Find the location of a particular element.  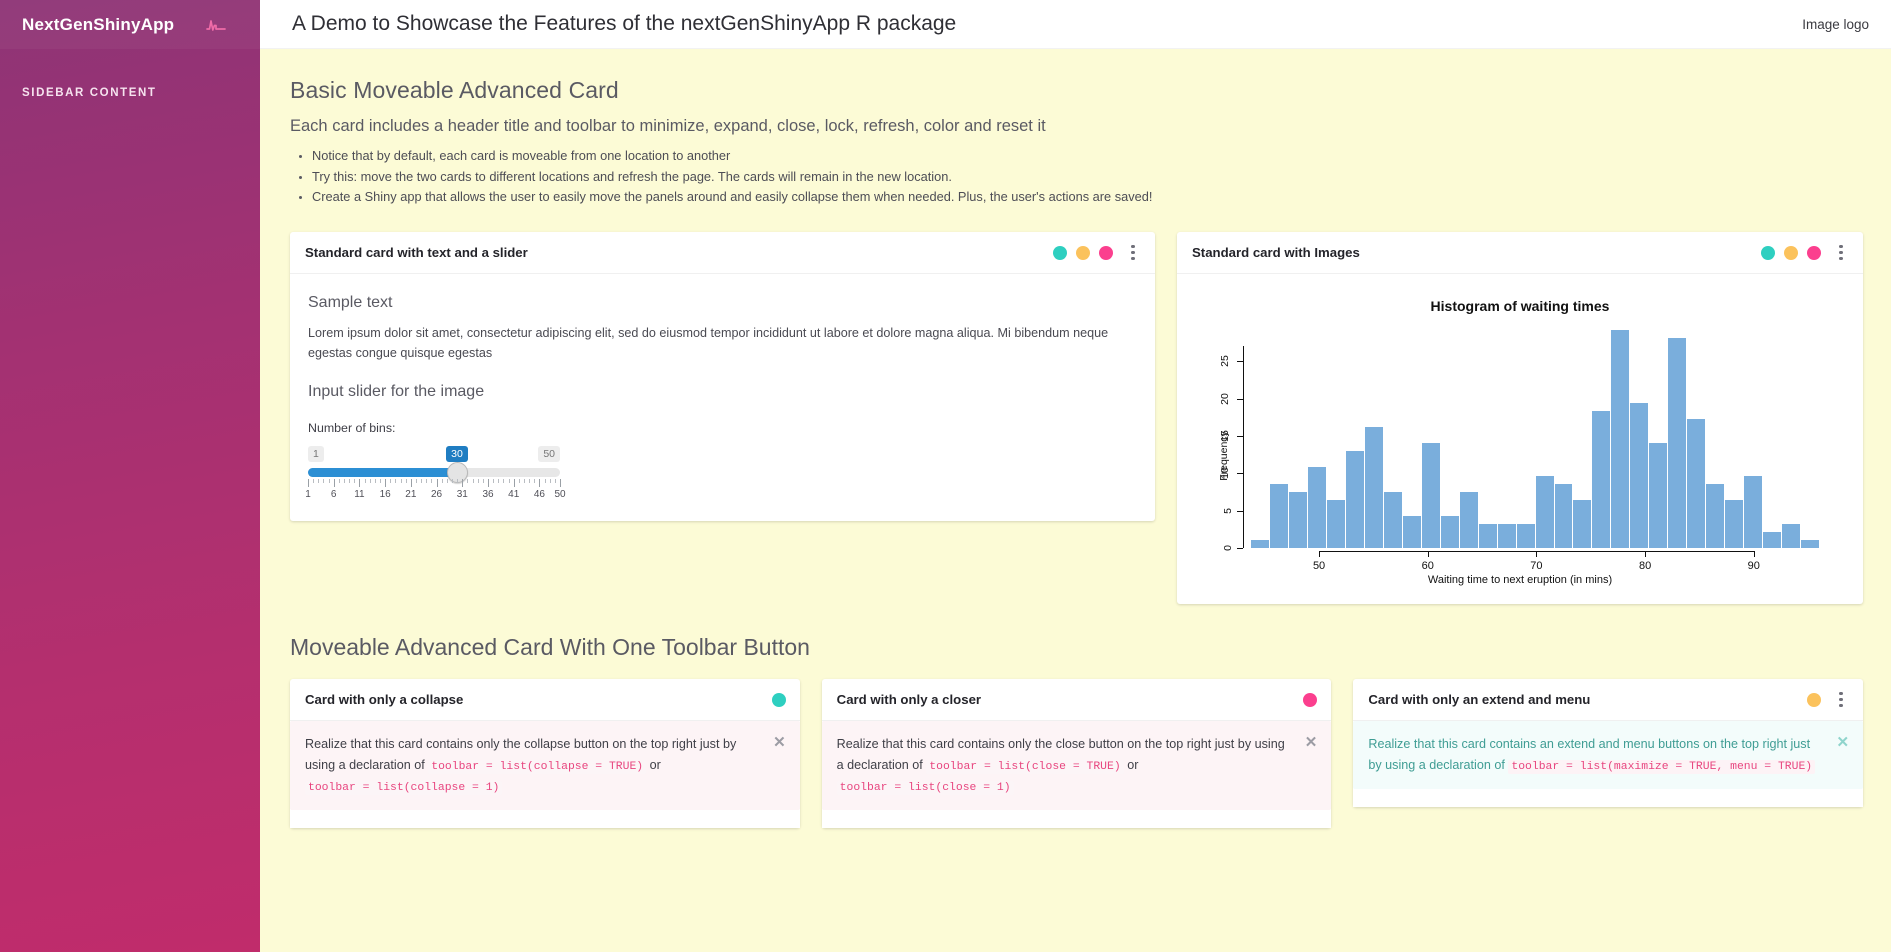

sidebar-brand-bar: NextGenShinyApp is located at coordinates (130, 24).